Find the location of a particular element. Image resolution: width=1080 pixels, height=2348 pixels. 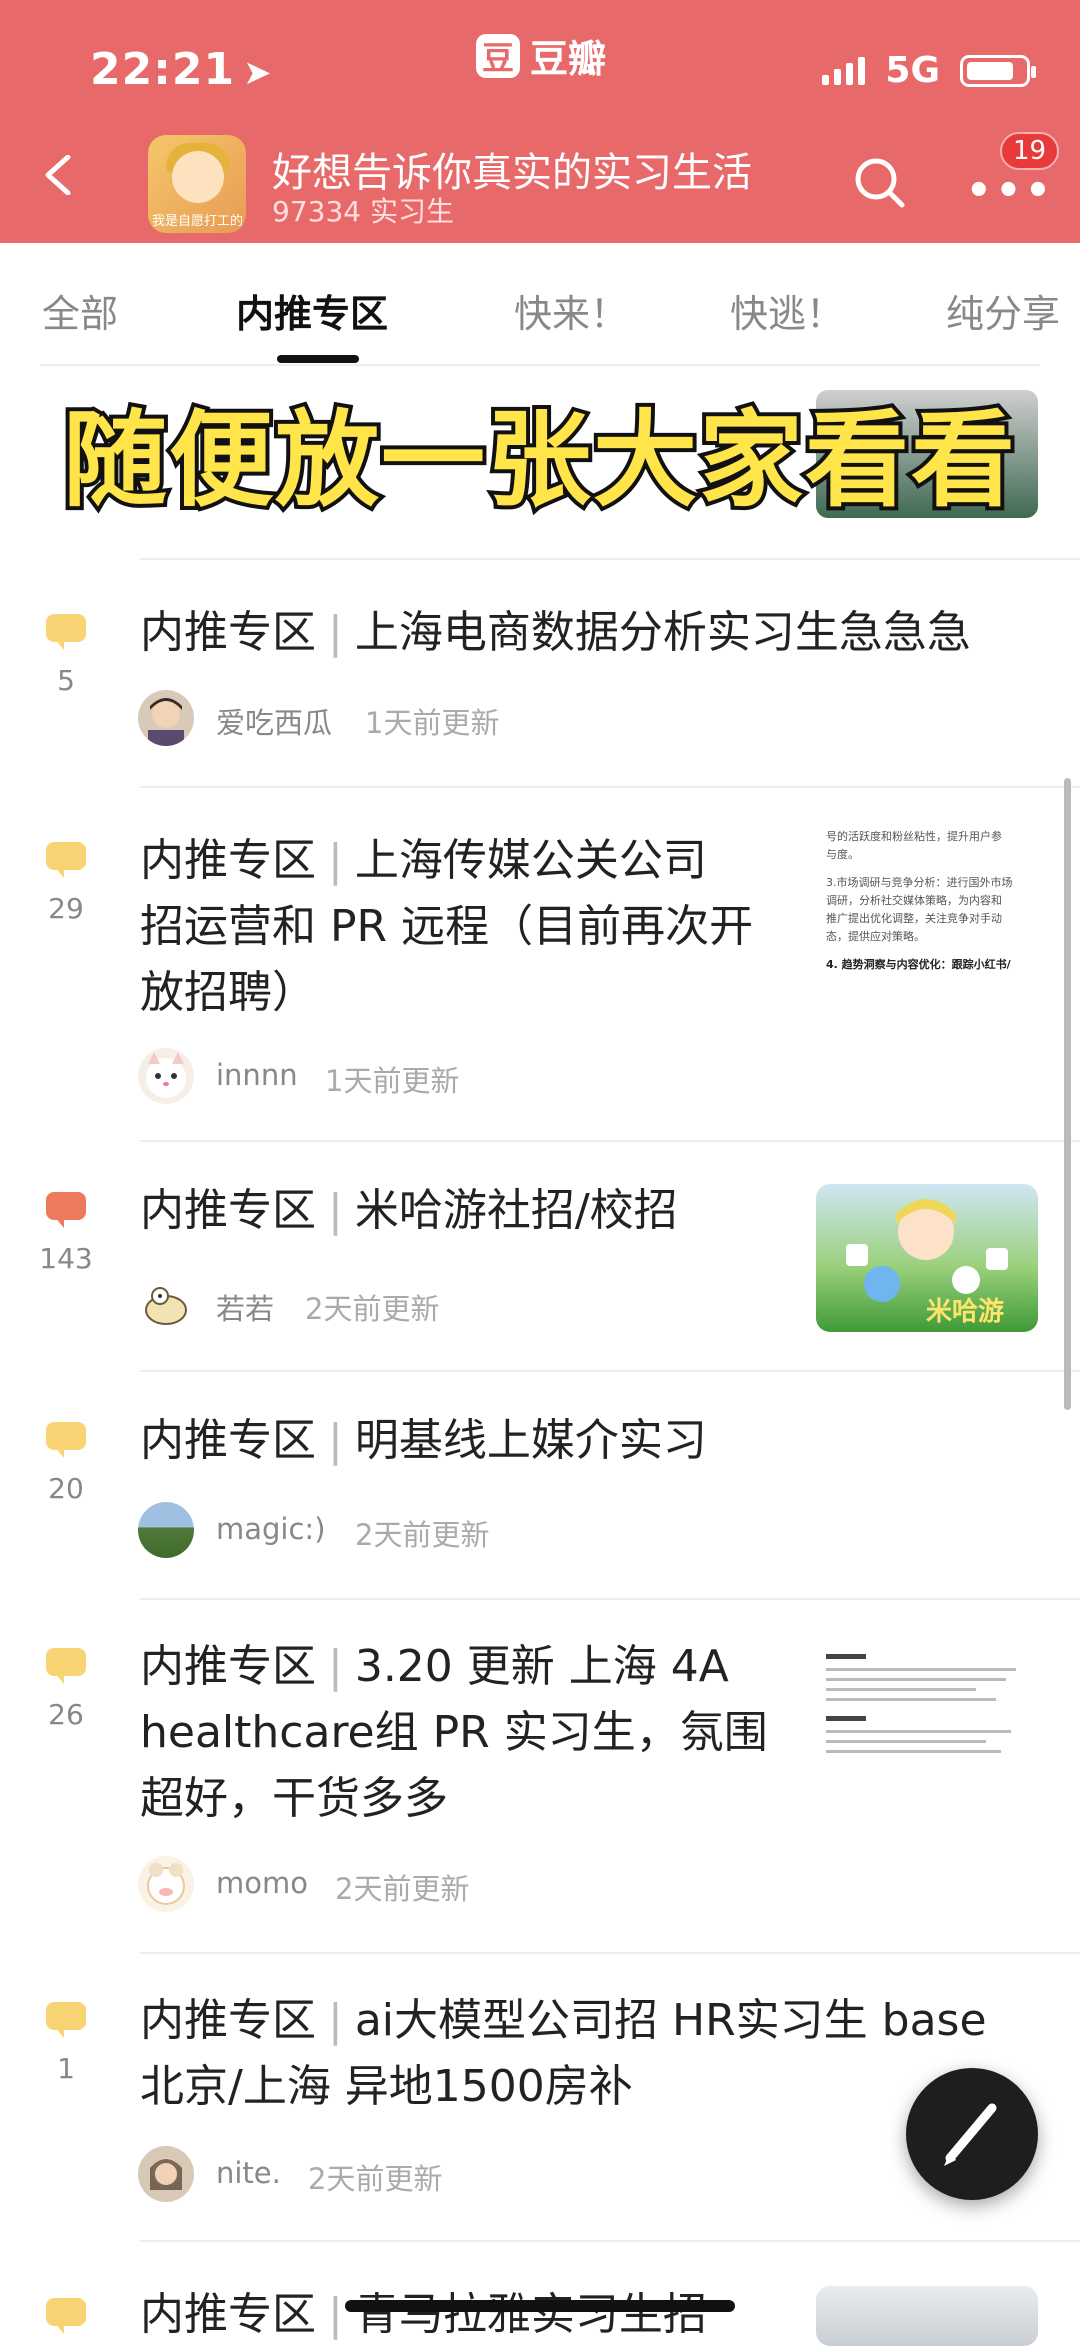

tab-all: 全部 is located at coordinates (80, 310).